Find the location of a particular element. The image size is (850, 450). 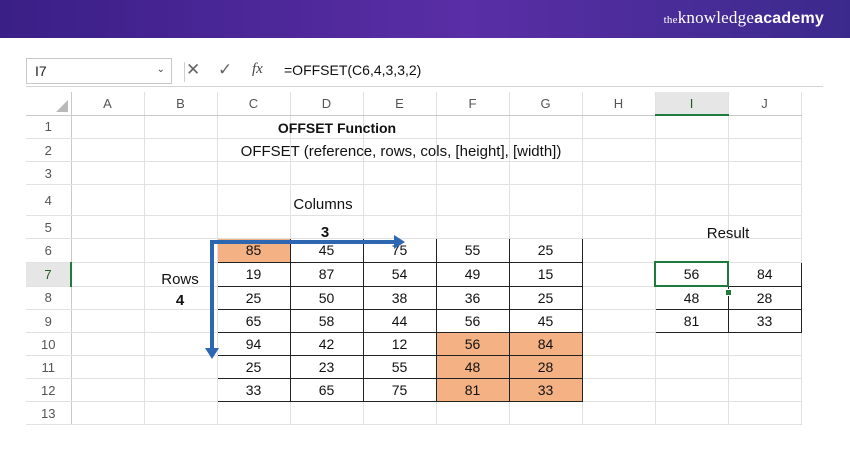

result-cell: 81 is located at coordinates (691, 321).